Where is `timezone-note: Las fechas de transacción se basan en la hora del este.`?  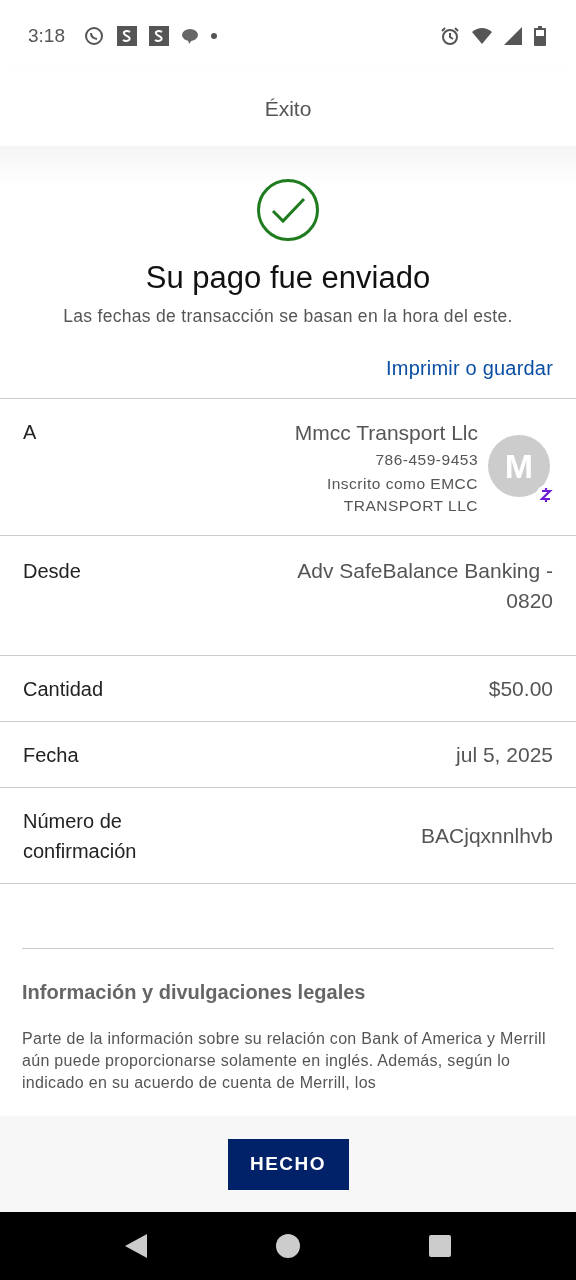
timezone-note: Las fechas de transacción se basan en la hora del este. is located at coordinates (288, 316).